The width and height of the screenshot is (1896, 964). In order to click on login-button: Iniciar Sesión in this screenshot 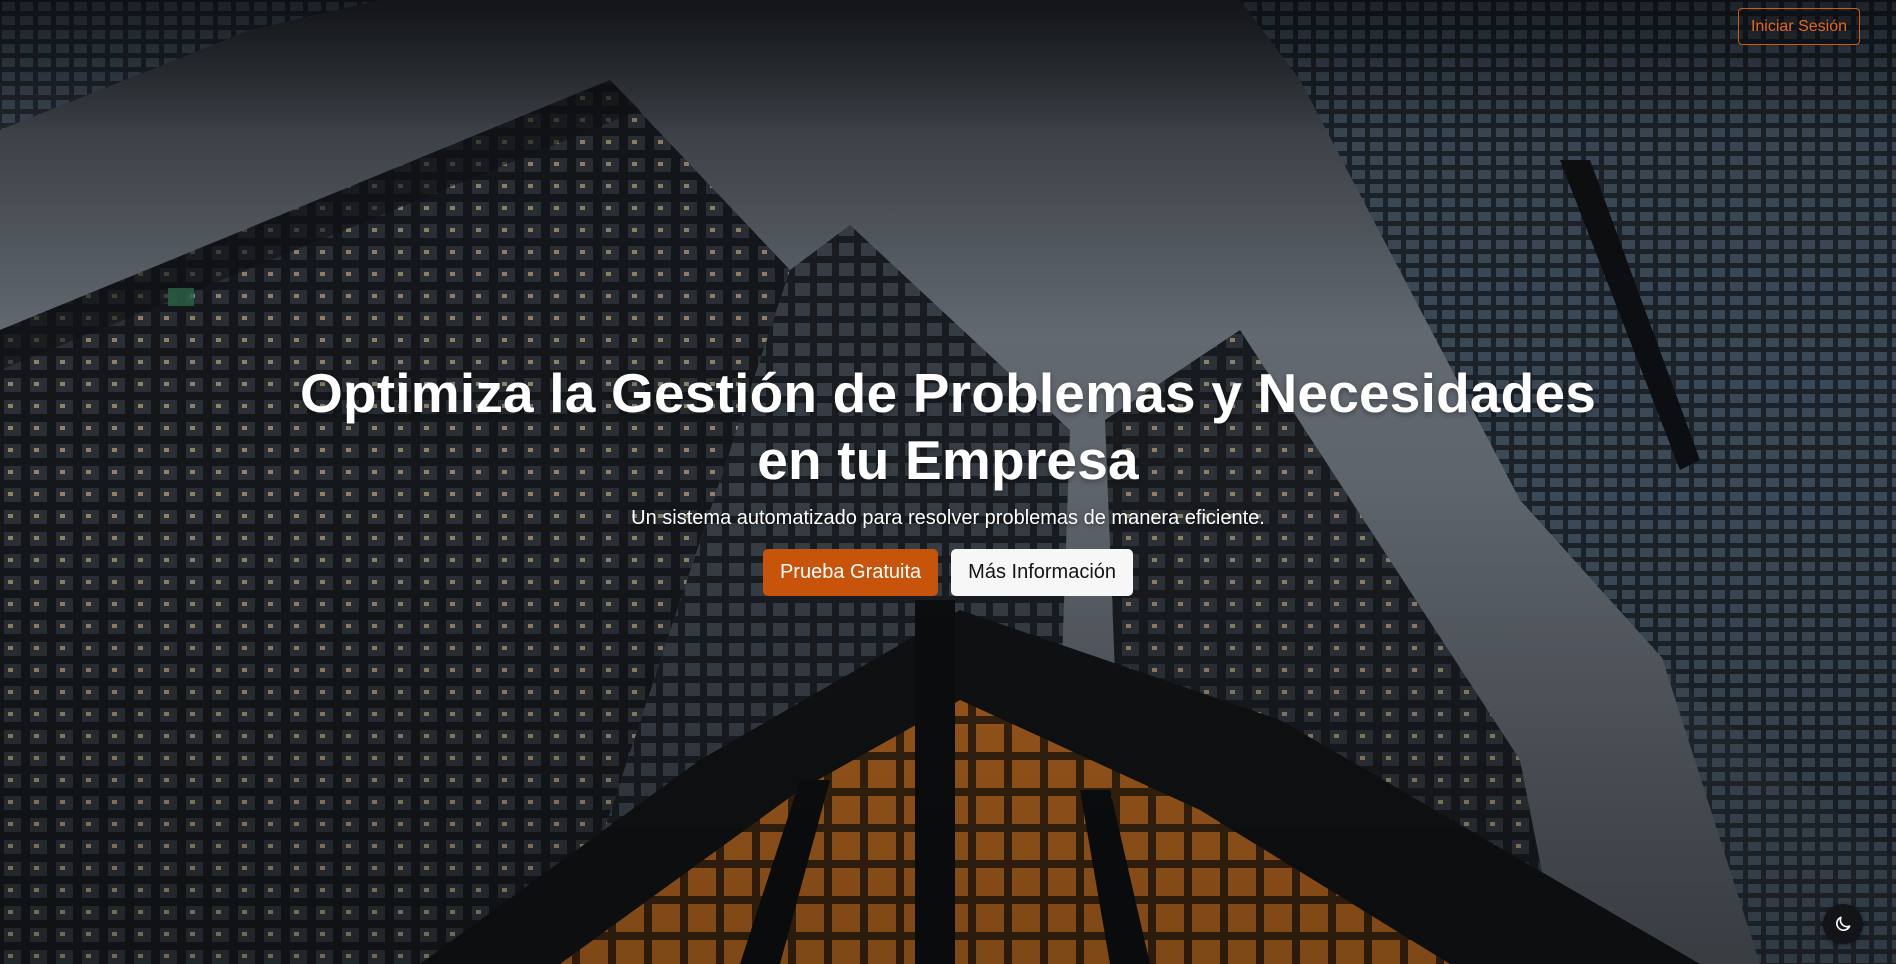, I will do `click(1798, 26)`.